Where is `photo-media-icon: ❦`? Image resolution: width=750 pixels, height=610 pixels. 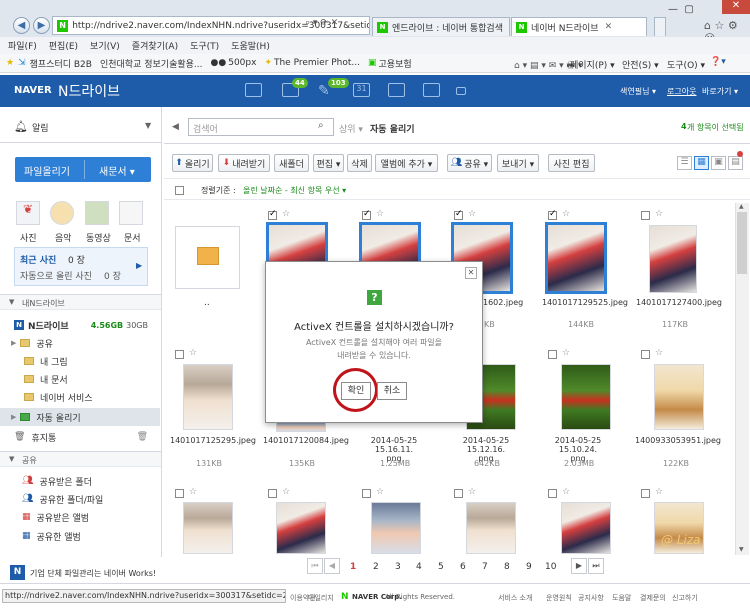
photo-media-icon: ❦ is located at coordinates (28, 213).